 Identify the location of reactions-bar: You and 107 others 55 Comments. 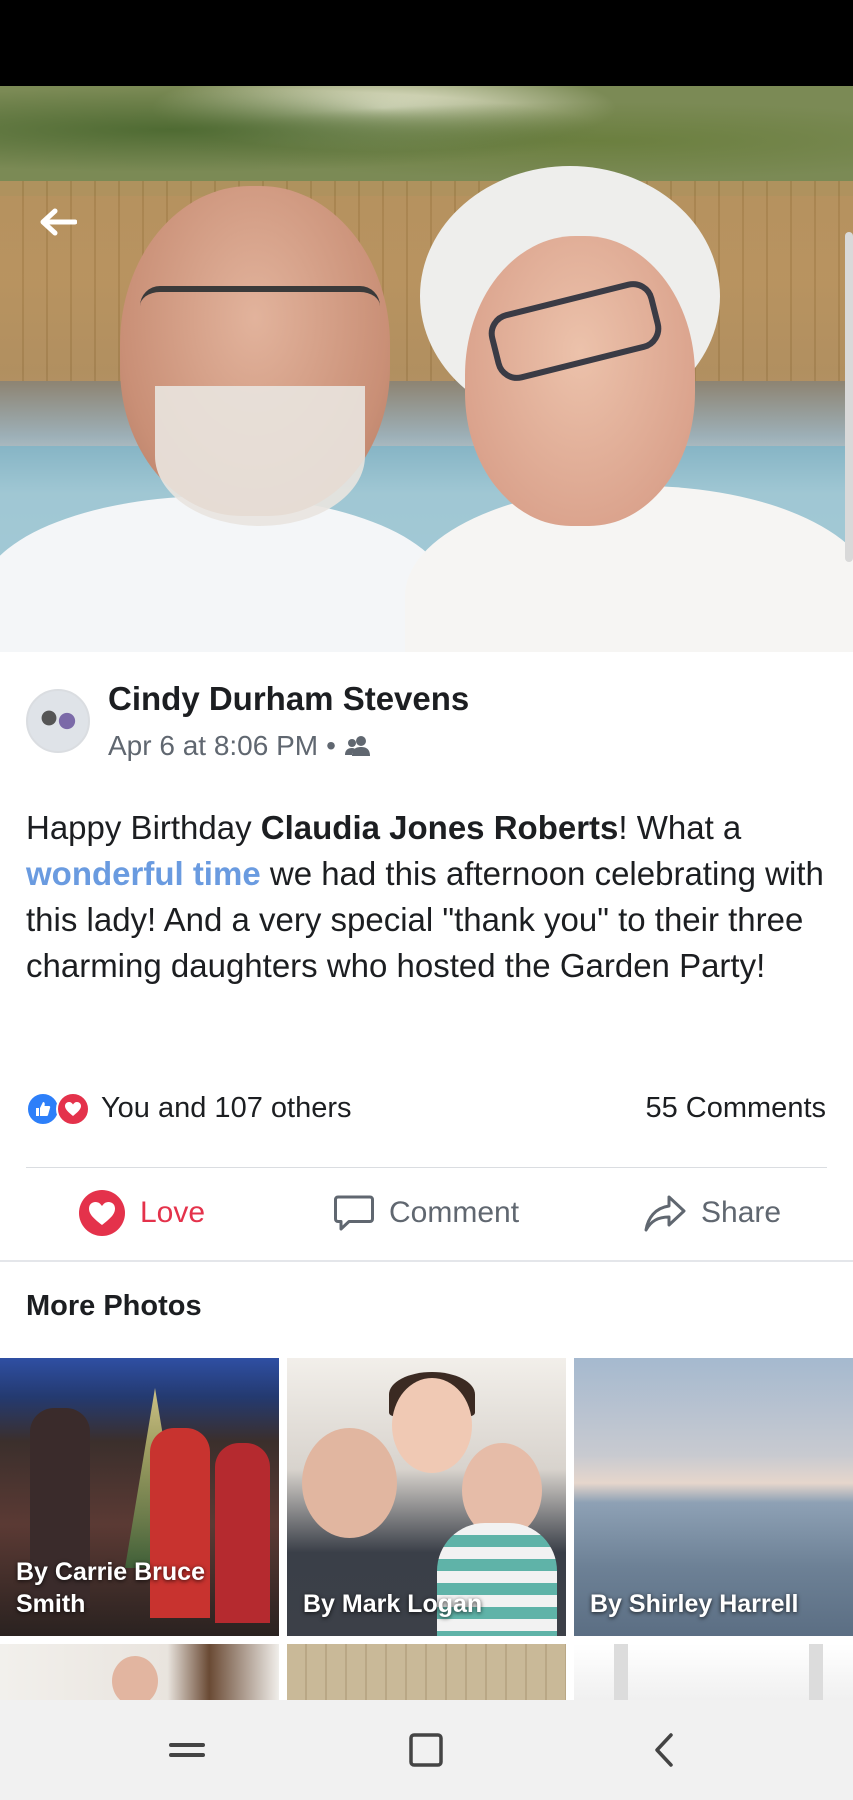
(426, 1110).